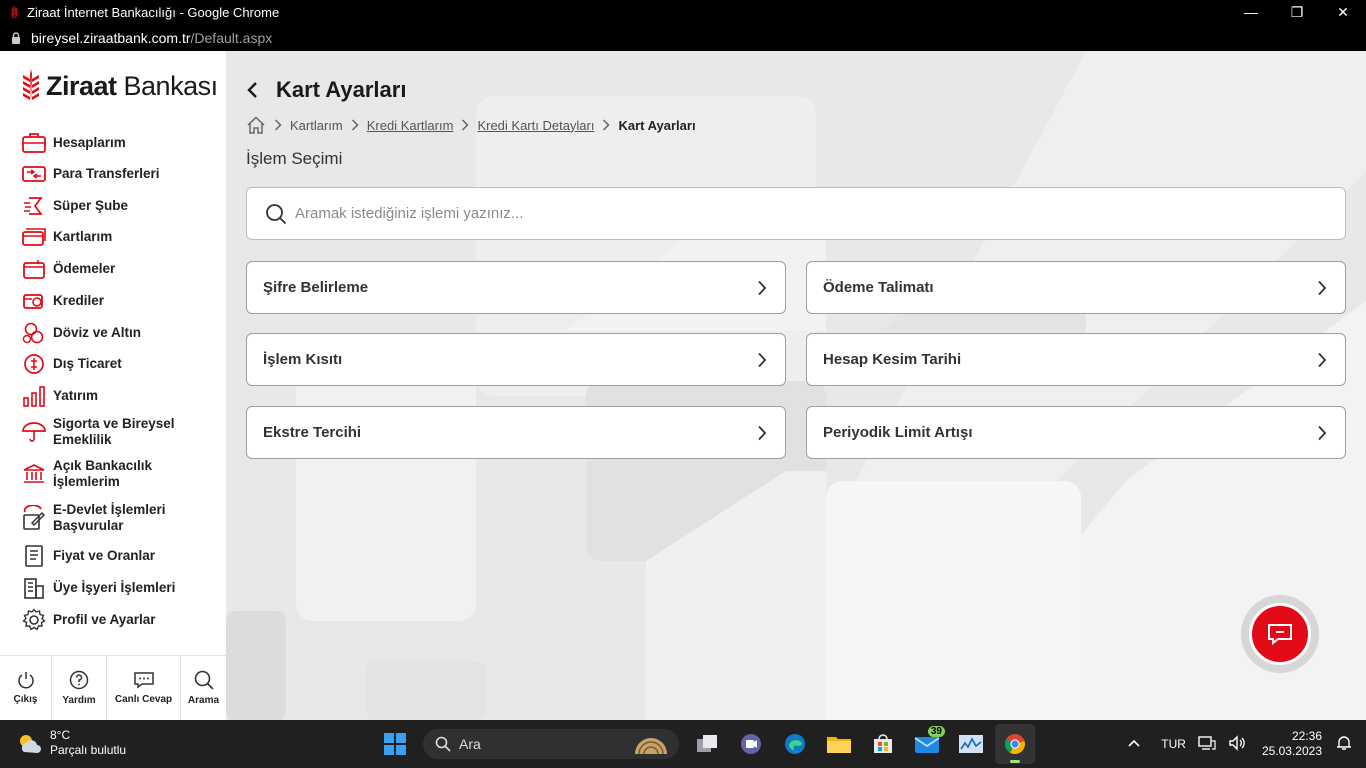 The image size is (1366, 768). I want to click on weather-widget: 8°C Parçalı bulutlu, so click(71, 743).